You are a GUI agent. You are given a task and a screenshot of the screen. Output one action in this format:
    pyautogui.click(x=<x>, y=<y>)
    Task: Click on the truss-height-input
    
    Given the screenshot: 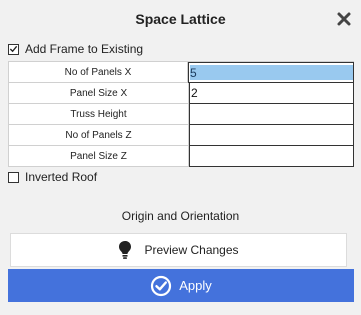 What is the action you would take?
    pyautogui.click(x=271, y=114)
    